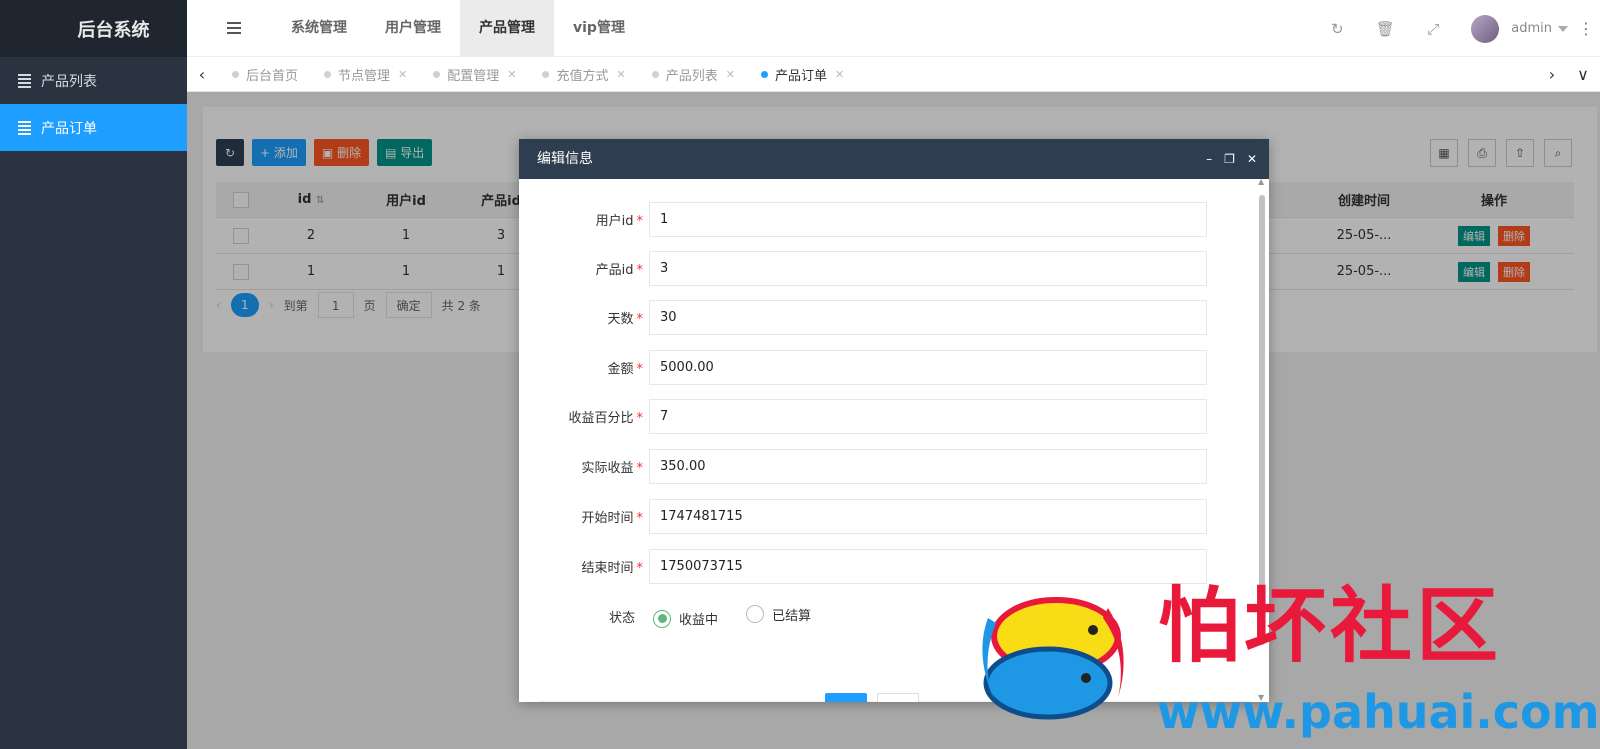  What do you see at coordinates (755, 614) in the screenshot?
I see `radio-unchecked-icon` at bounding box center [755, 614].